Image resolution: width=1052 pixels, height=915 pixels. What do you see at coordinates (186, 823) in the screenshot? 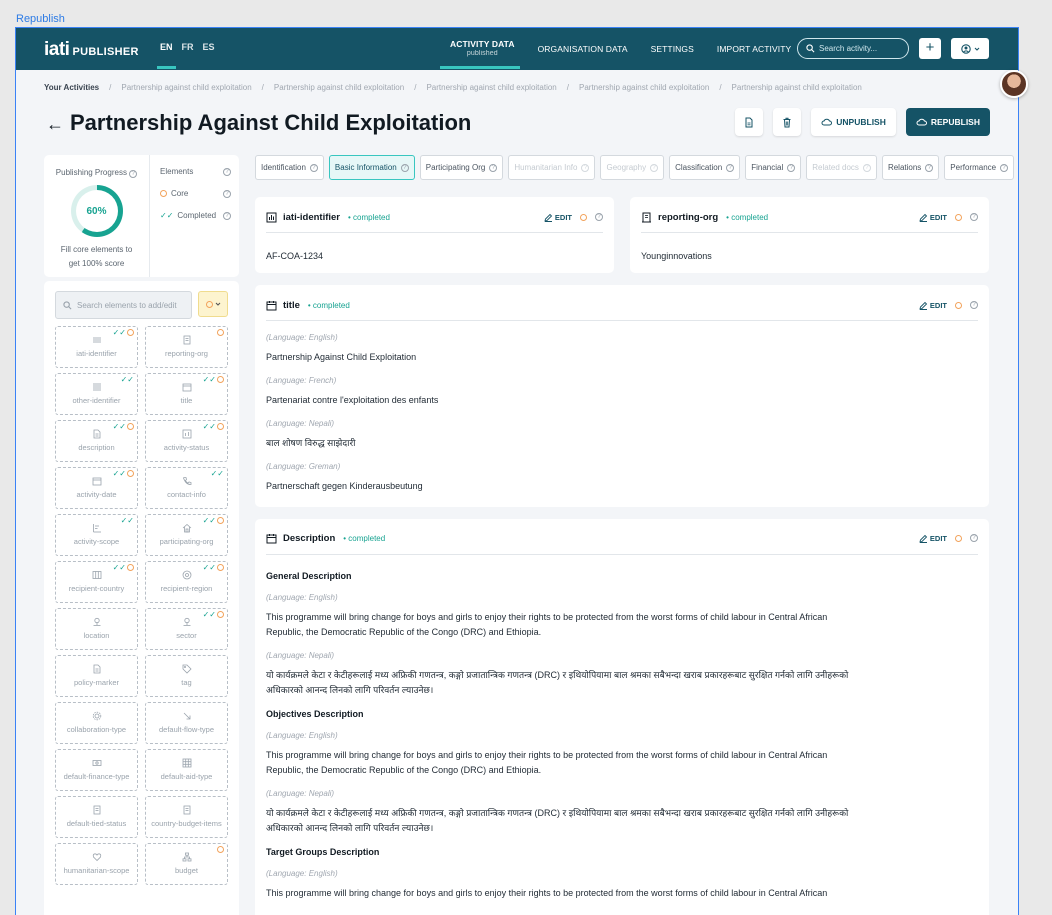
I see `element-tile-label: country-budget-items` at bounding box center [186, 823].